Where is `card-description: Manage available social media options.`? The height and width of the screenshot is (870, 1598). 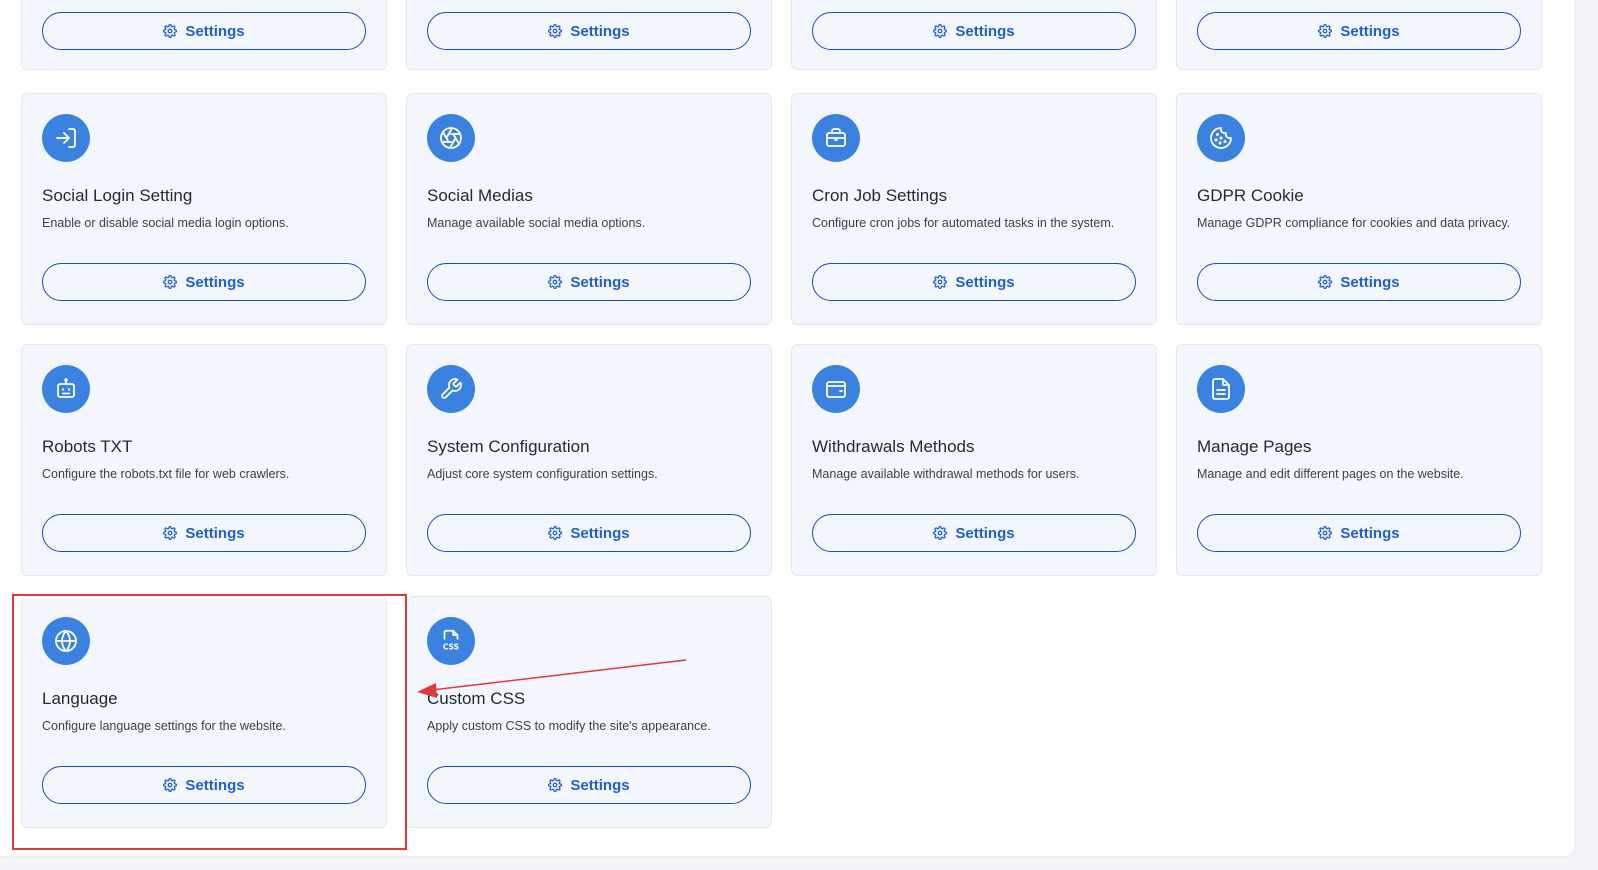 card-description: Manage available social media options. is located at coordinates (536, 223).